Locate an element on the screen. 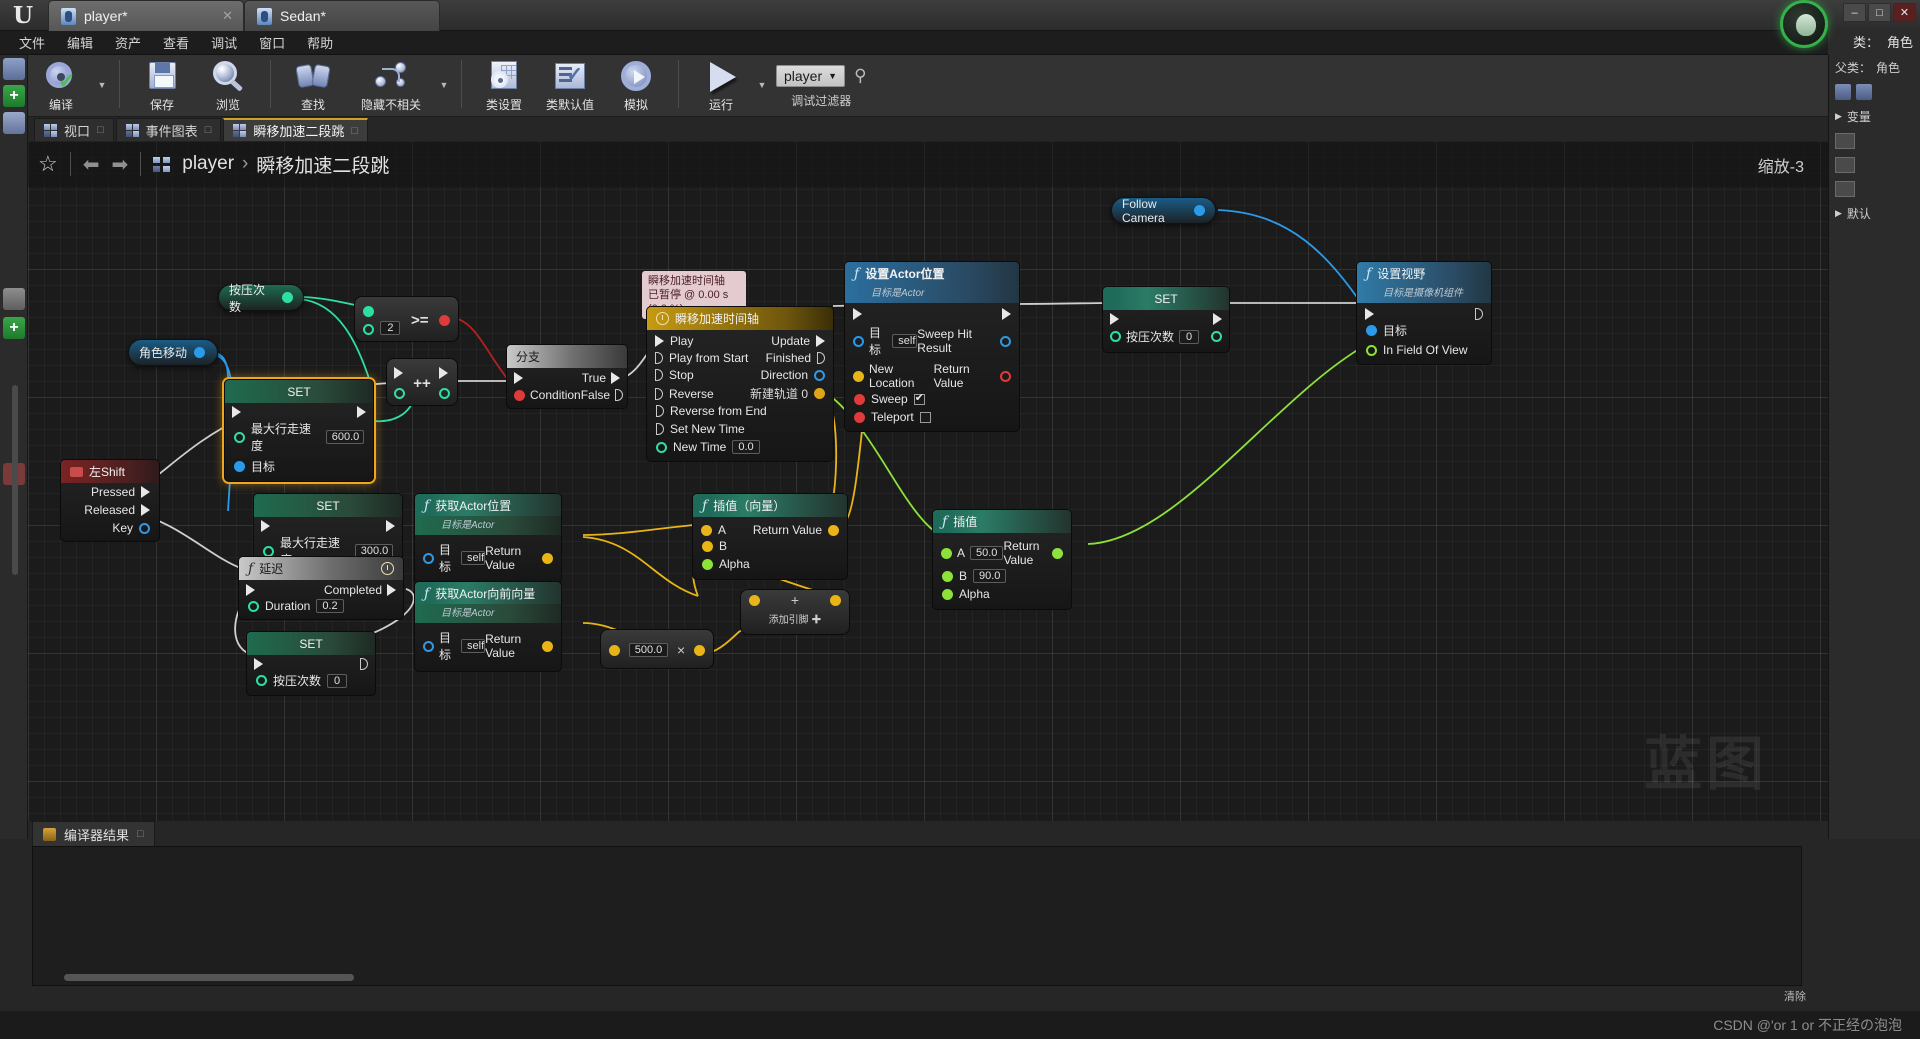 The height and width of the screenshot is (1039, 1920). operand-b-value: 2 is located at coordinates (390, 327).